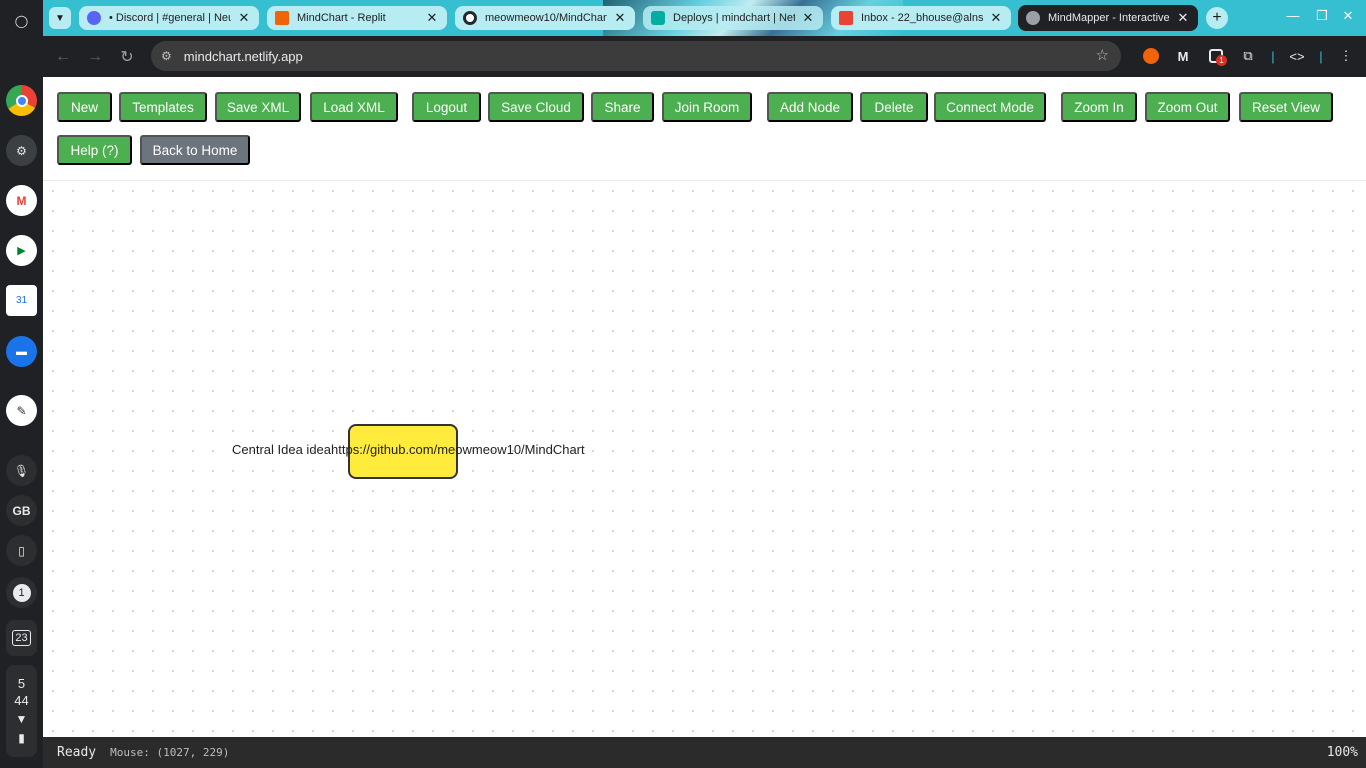 The width and height of the screenshot is (1366, 768). Describe the element at coordinates (170, 752) in the screenshot. I see `mouse-position-readout: Mouse: (1027, 229)` at that location.